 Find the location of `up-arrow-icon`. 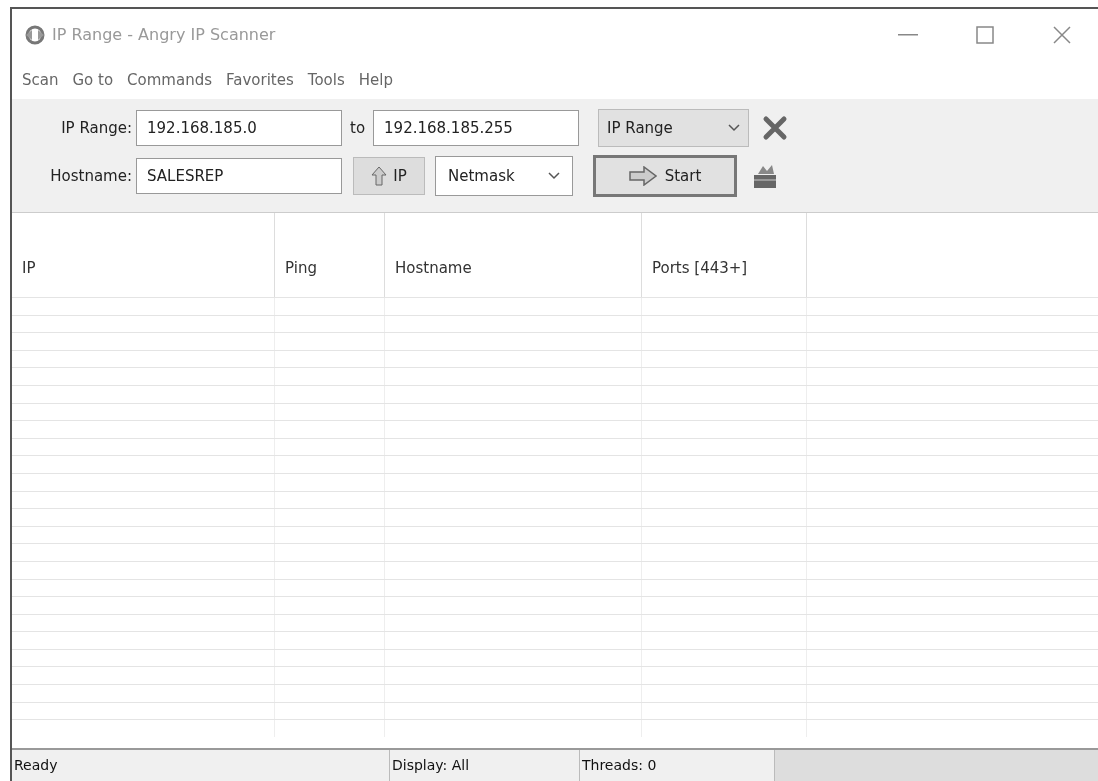

up-arrow-icon is located at coordinates (379, 176).